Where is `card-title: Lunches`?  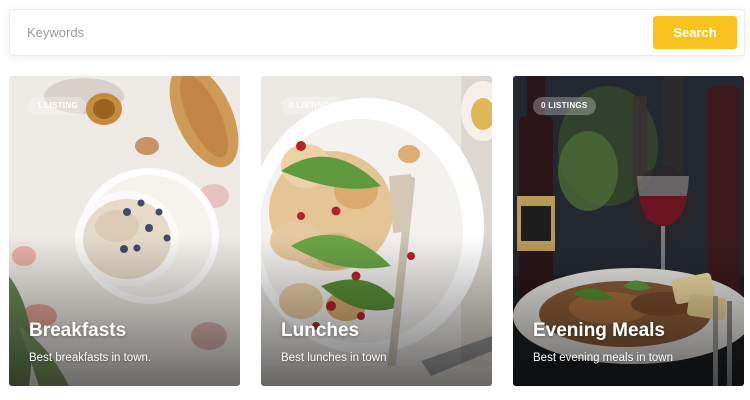 card-title: Lunches is located at coordinates (320, 330).